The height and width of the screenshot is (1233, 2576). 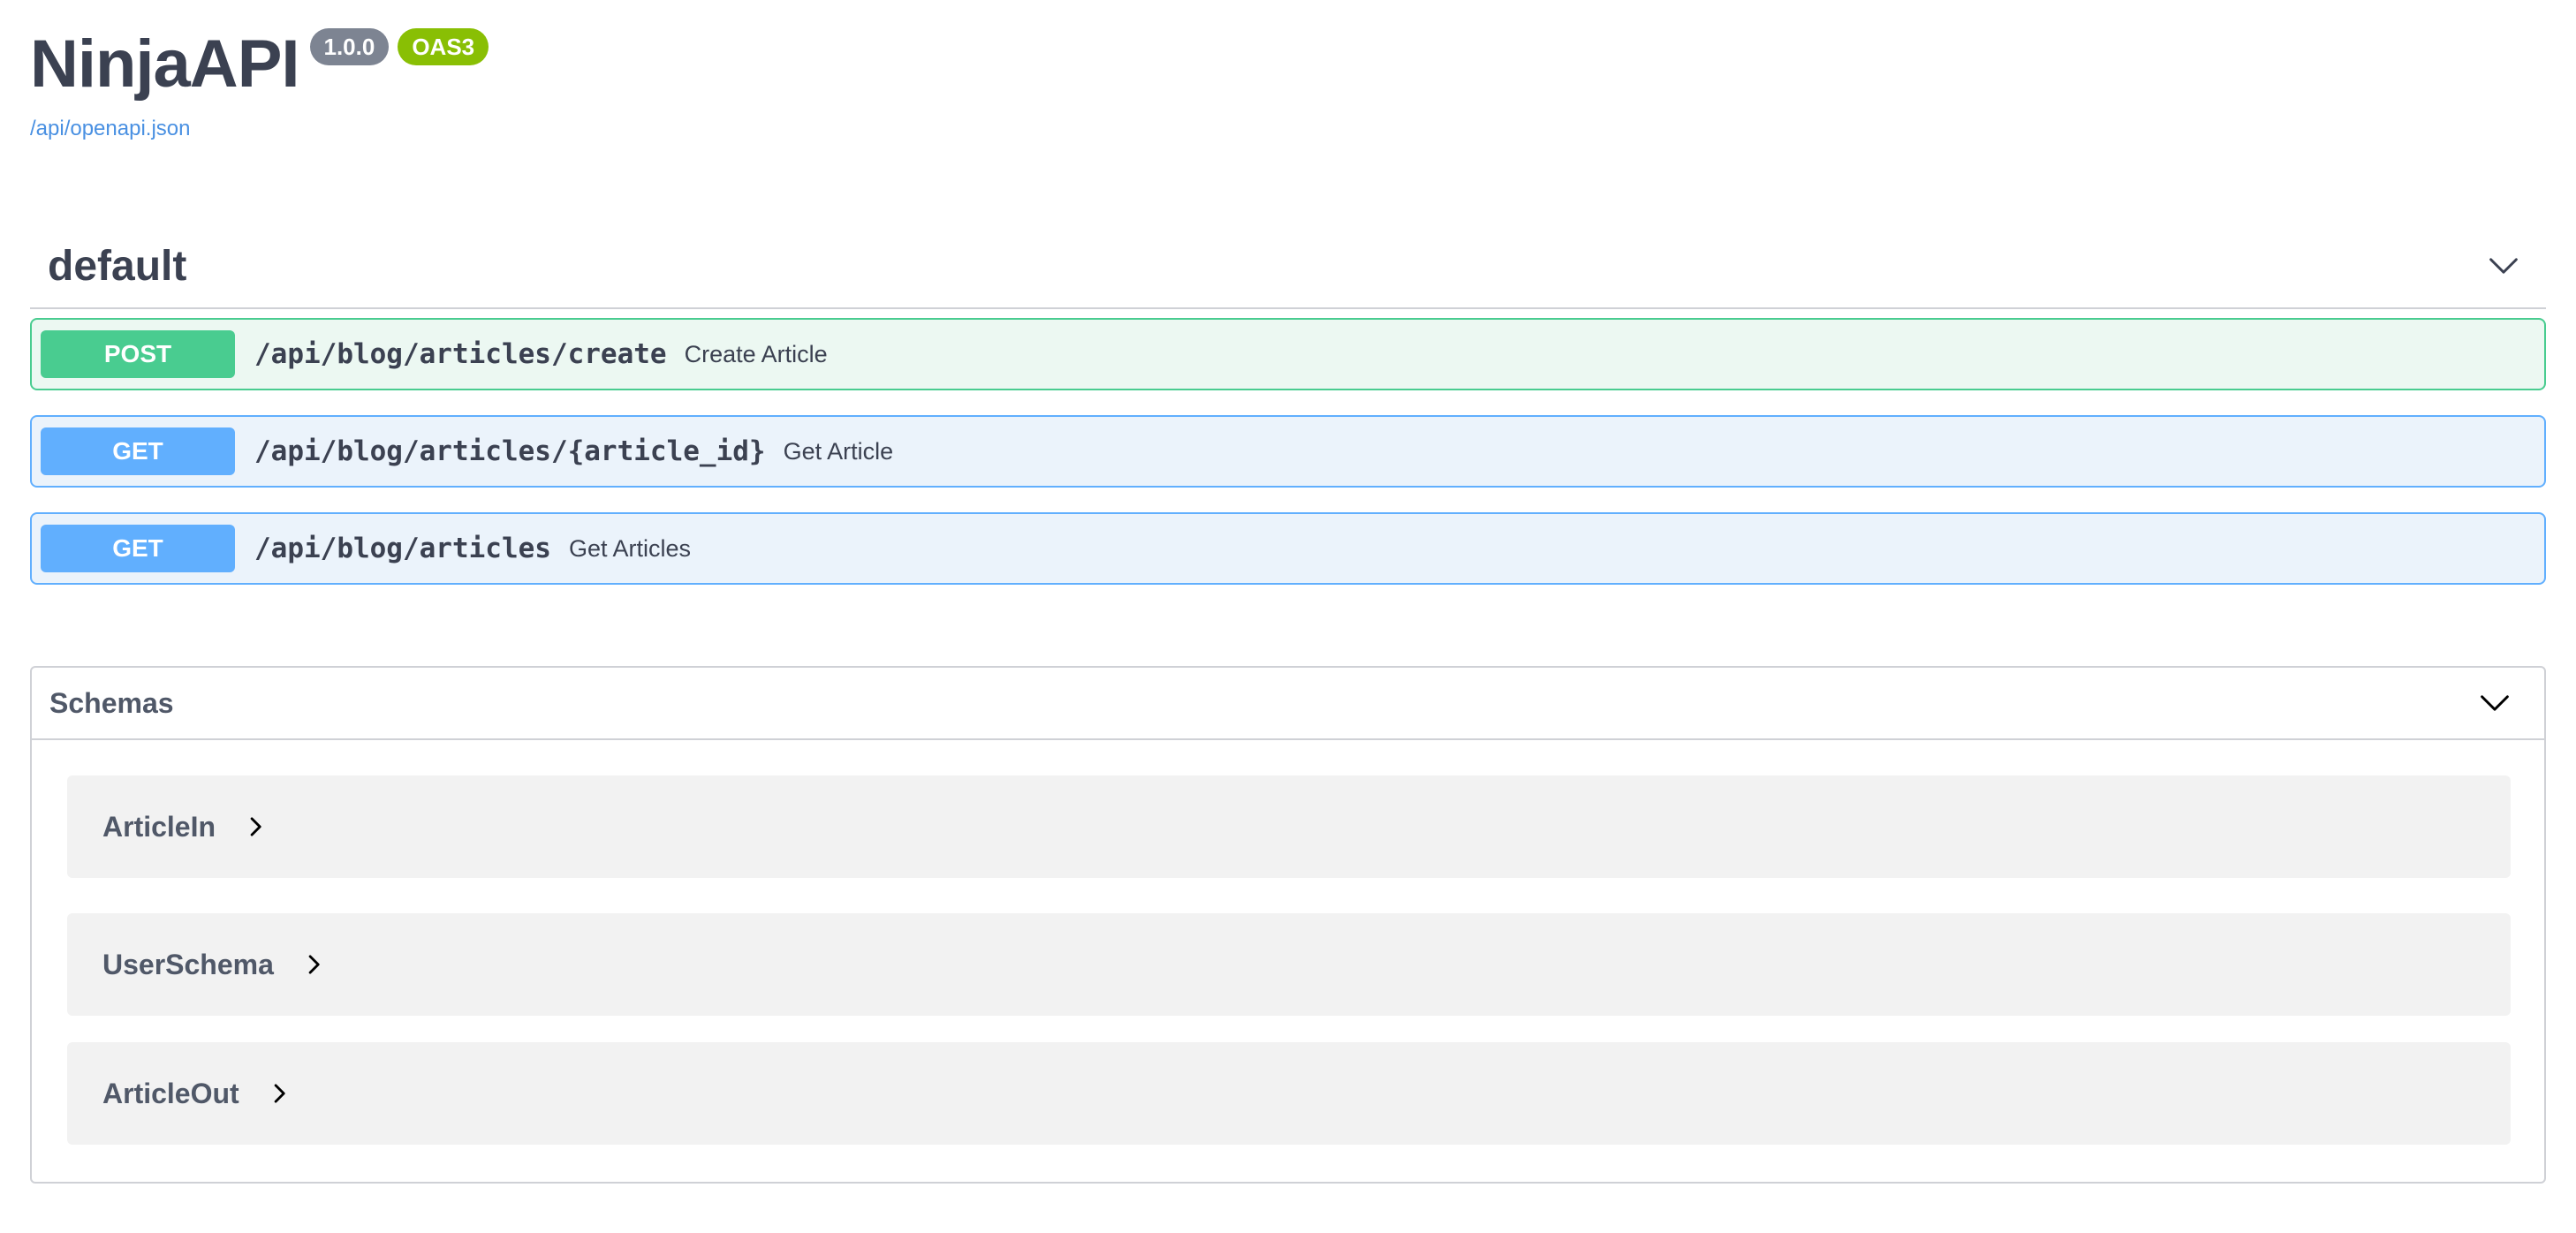 I want to click on operation-path: /api/blog/articles/{article_id}, so click(x=510, y=451).